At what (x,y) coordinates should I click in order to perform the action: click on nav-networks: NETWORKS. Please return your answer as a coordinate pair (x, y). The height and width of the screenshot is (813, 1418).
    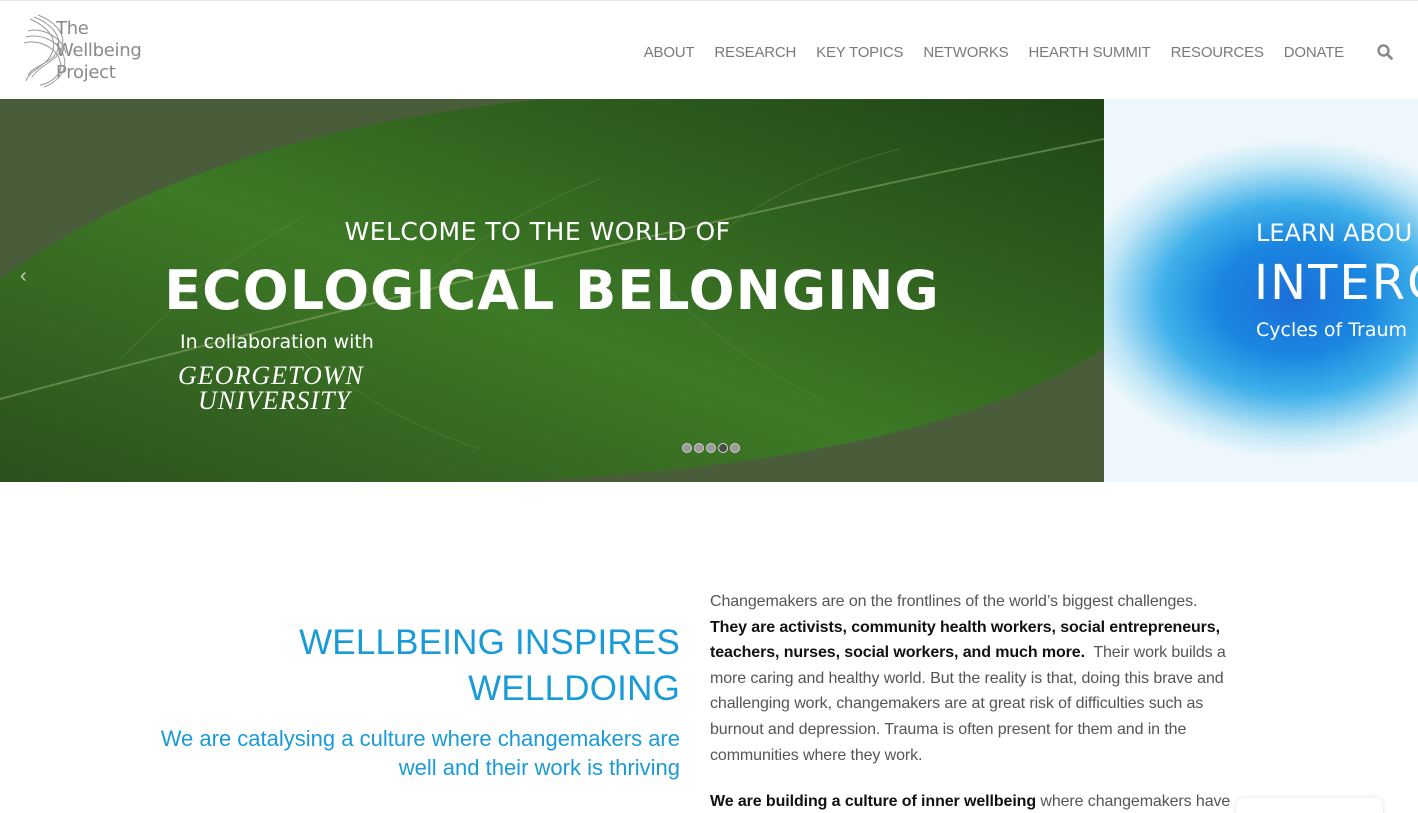
    Looking at the image, I should click on (965, 52).